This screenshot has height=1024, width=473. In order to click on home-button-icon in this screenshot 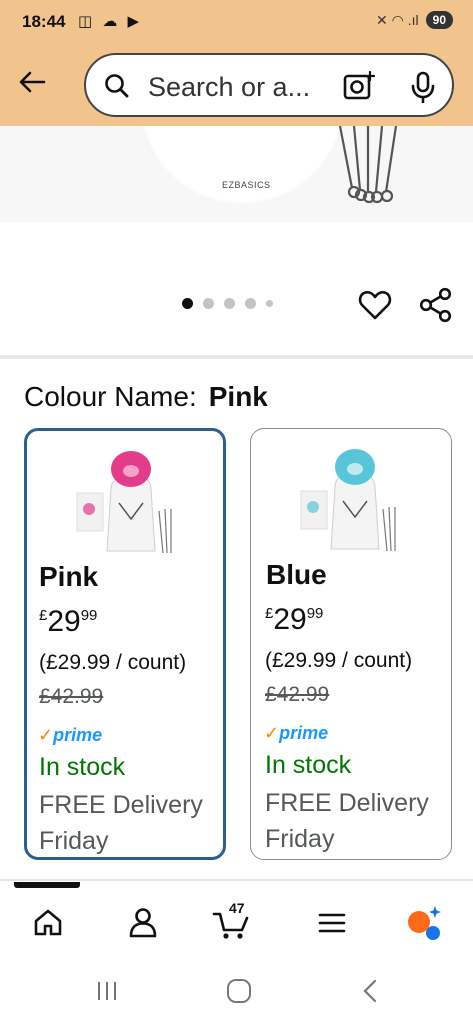, I will do `click(239, 991)`.